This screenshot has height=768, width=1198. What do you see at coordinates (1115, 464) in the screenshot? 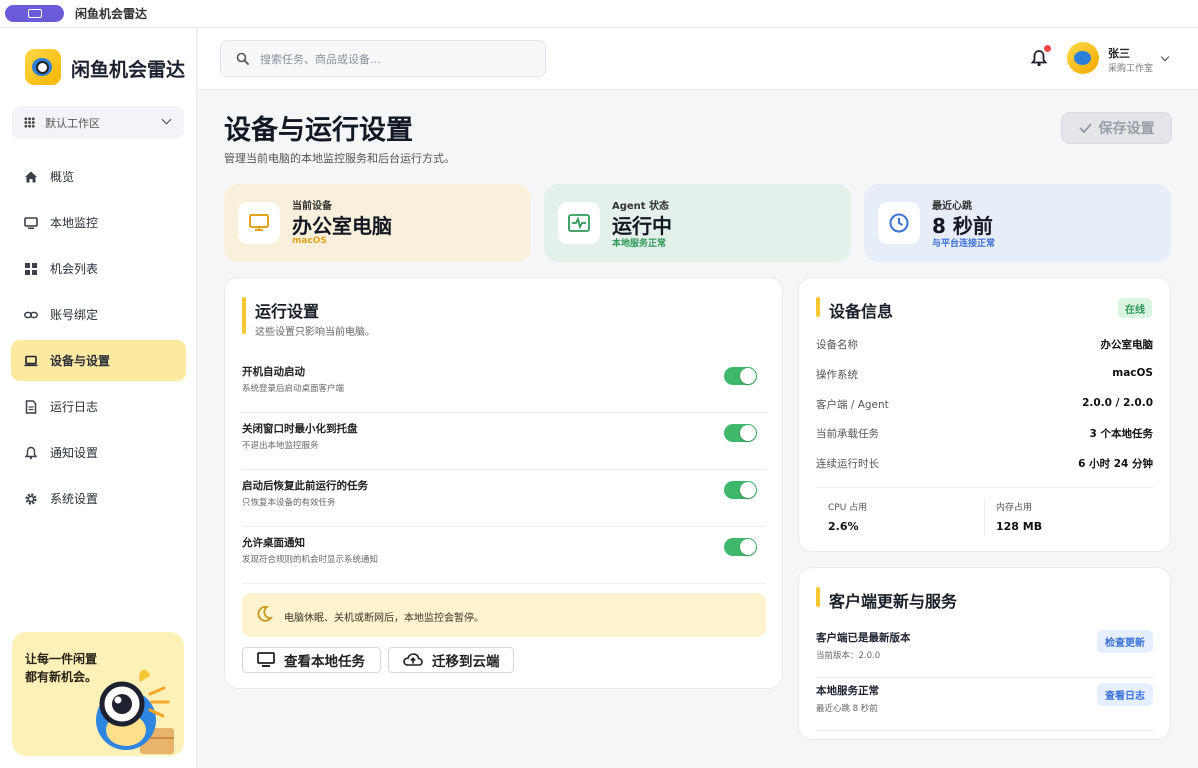
I see `info-value: 6 小时 24 分钟` at bounding box center [1115, 464].